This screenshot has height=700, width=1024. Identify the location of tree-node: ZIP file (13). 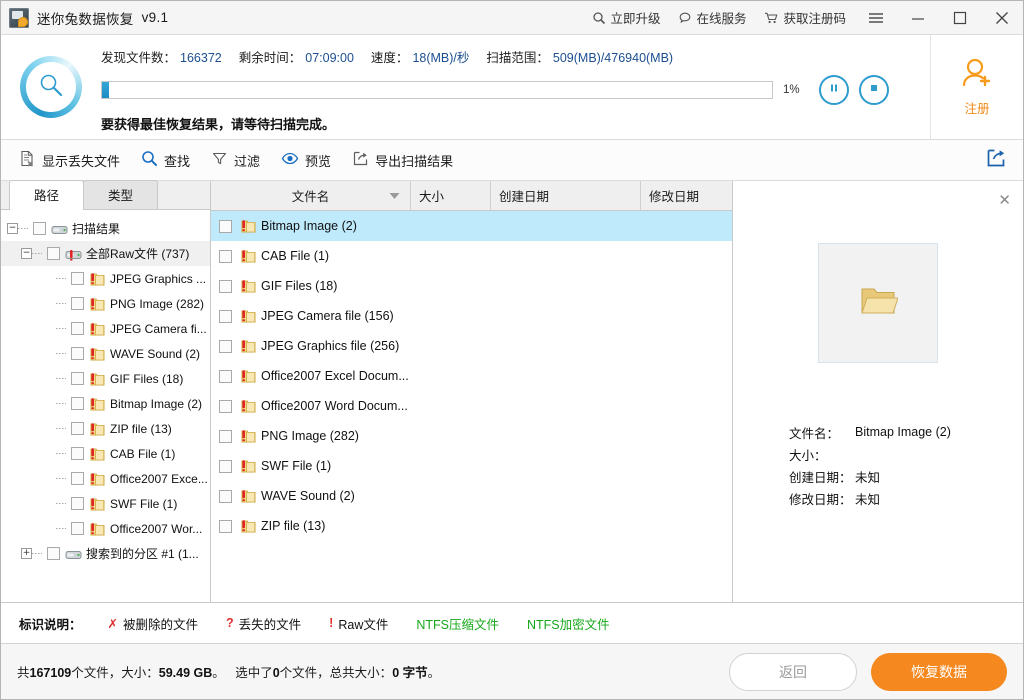
(105, 428).